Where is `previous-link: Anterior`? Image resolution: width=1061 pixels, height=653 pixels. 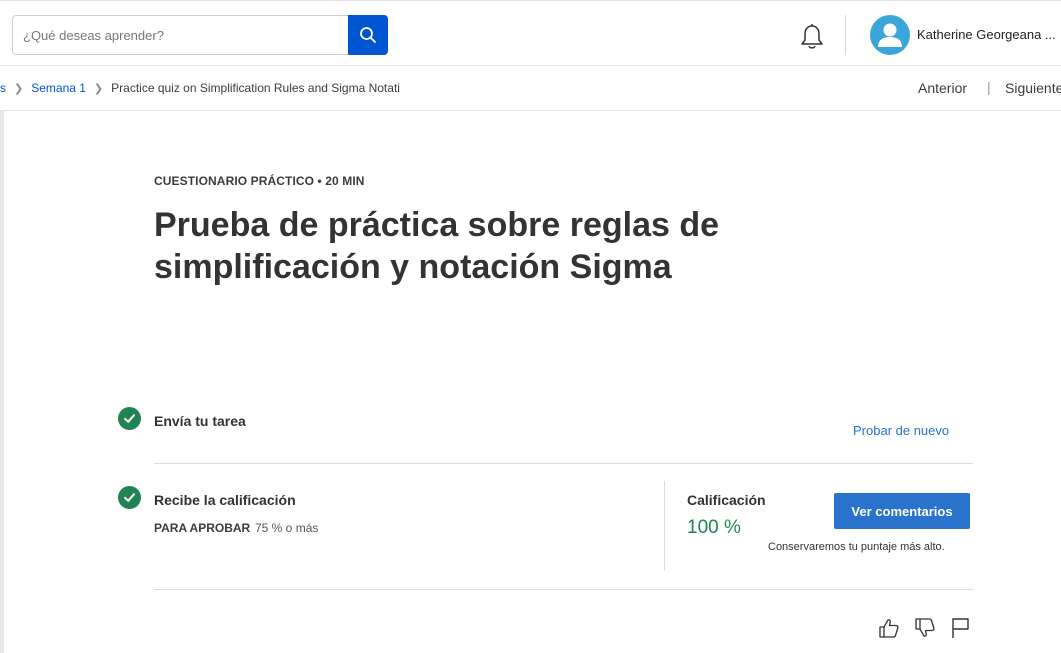 previous-link: Anterior is located at coordinates (942, 88).